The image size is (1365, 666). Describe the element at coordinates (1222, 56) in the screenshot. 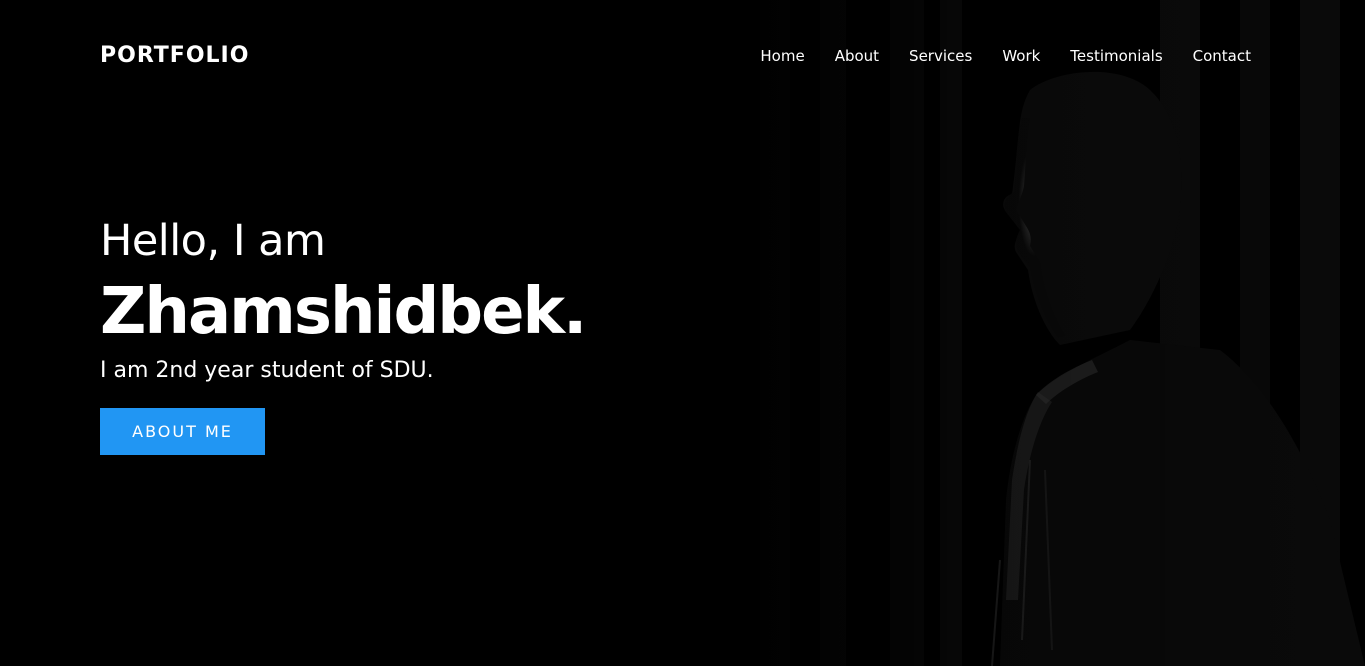

I see `nav-item-contact: Contact` at that location.